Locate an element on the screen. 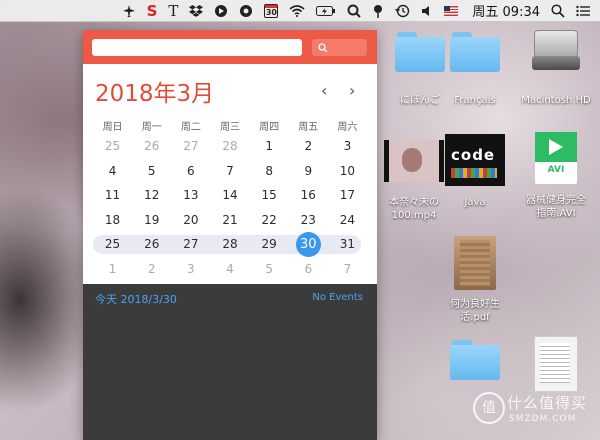 This screenshot has width=600, height=440. dropbox-icon is located at coordinates (196, 11).